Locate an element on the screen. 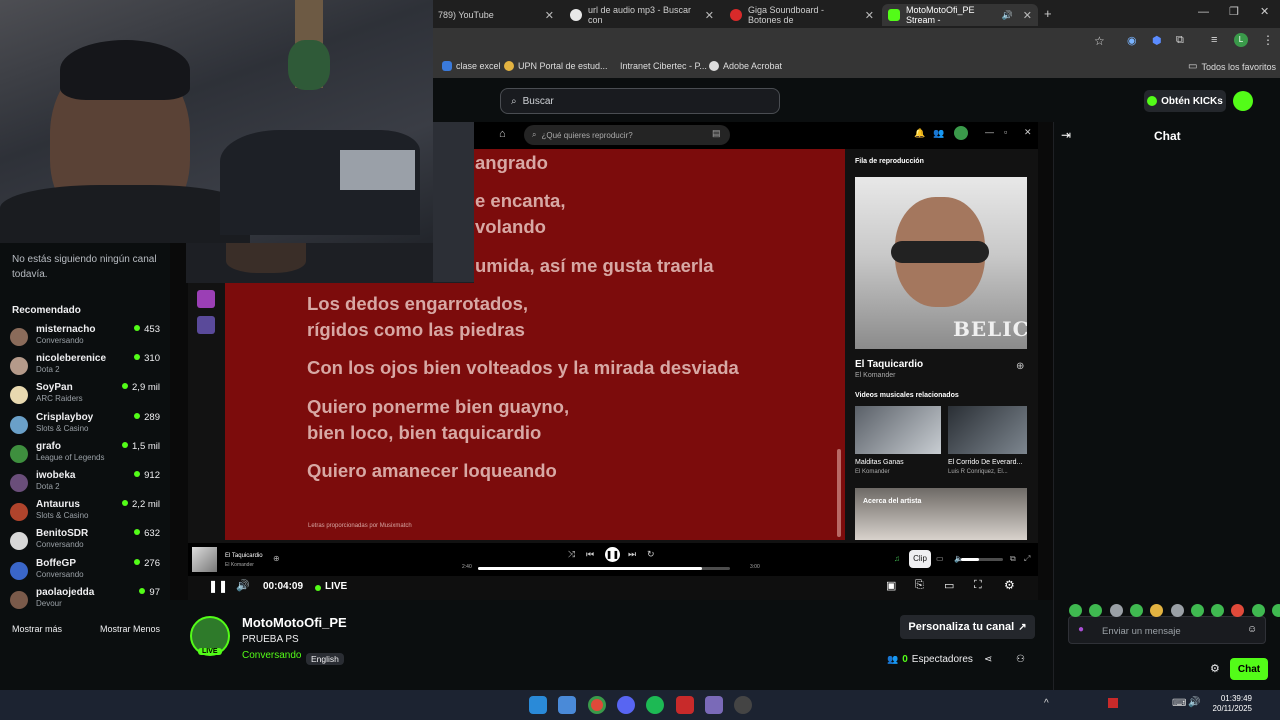 This screenshot has height=720, width=1280. sidebar-channel-item: grafo League of Legends 1,5 mil is located at coordinates (85, 455).